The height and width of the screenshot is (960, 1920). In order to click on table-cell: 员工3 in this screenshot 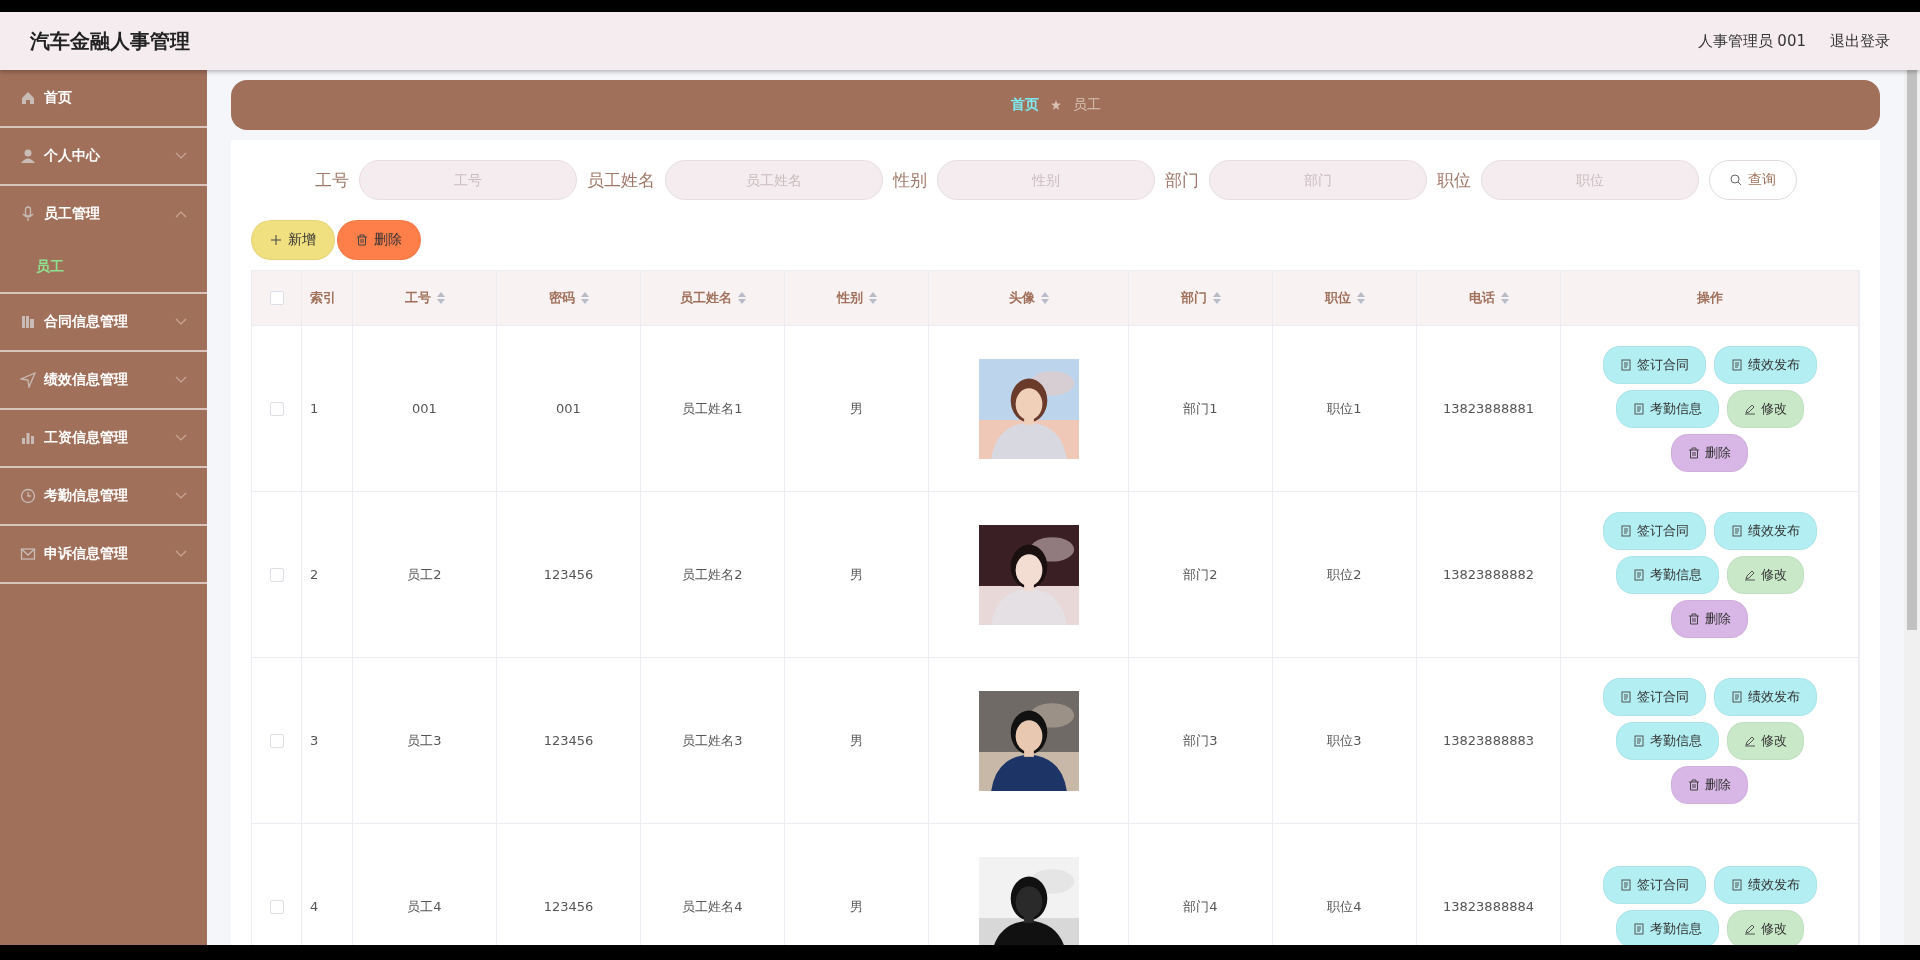, I will do `click(424, 740)`.